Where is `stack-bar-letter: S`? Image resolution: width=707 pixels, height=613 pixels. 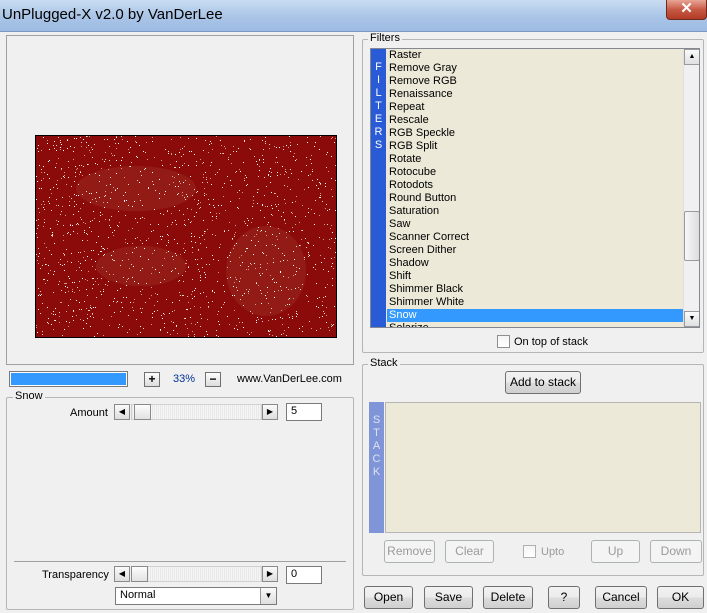
stack-bar-letter: S is located at coordinates (376, 420).